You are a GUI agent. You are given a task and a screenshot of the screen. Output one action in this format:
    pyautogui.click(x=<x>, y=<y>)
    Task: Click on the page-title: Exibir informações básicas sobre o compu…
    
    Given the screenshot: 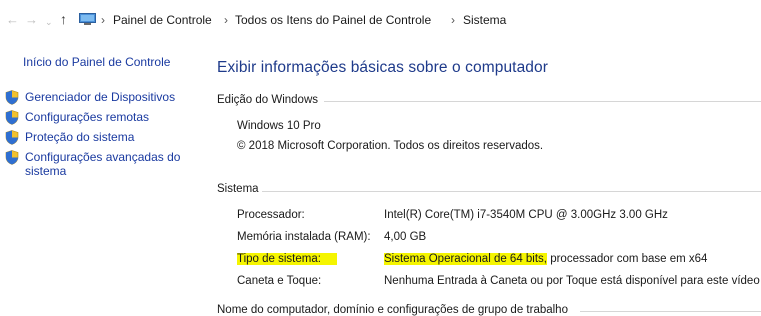 What is the action you would take?
    pyautogui.click(x=383, y=67)
    